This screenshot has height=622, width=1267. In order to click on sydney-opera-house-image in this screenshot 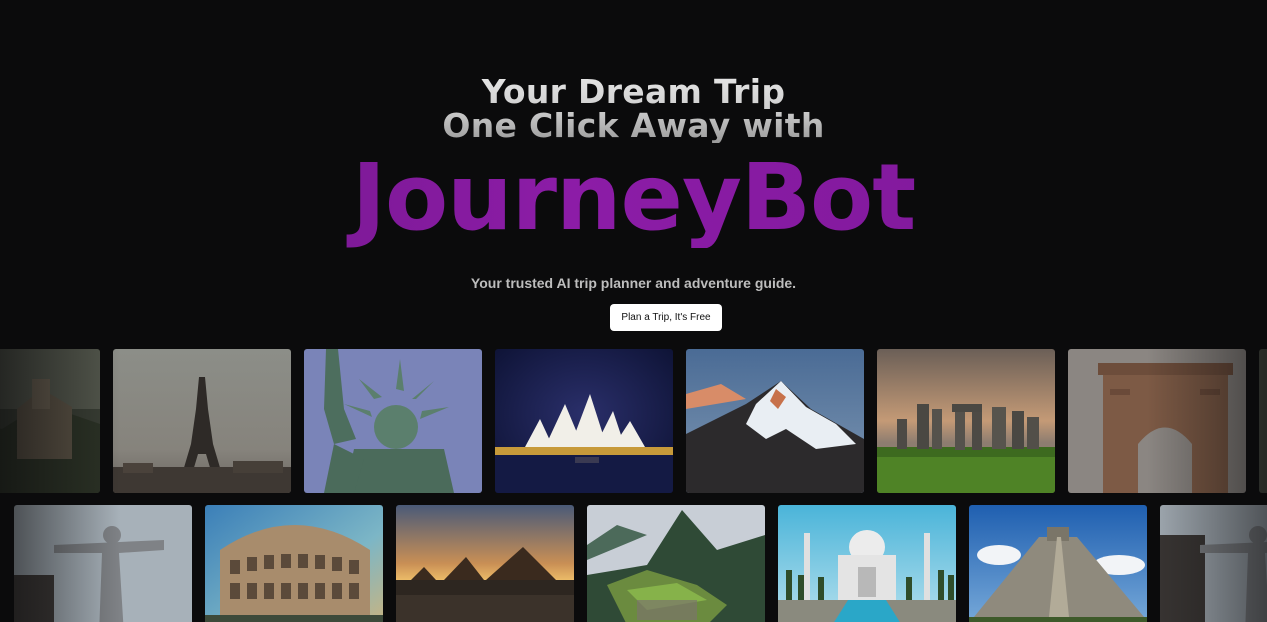, I will do `click(584, 421)`.